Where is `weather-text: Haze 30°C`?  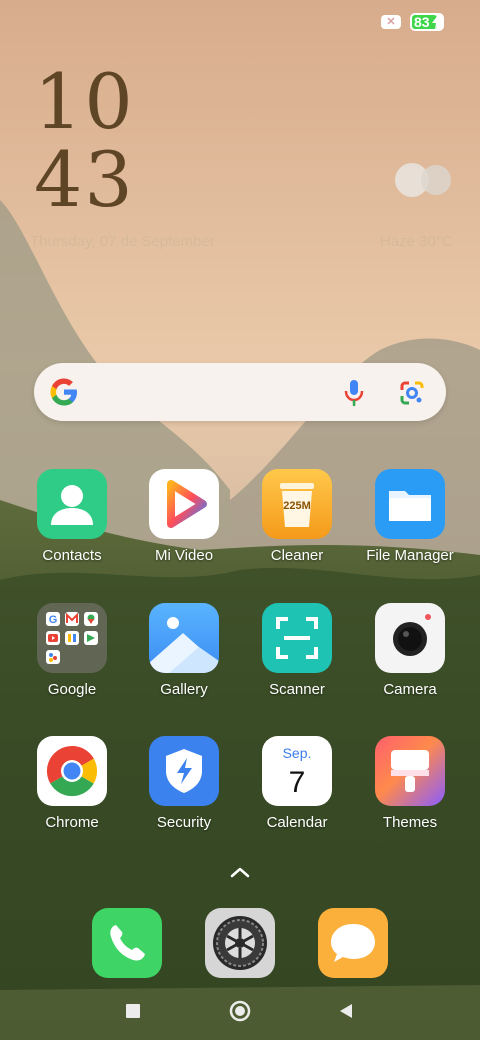
weather-text: Haze 30°C is located at coordinates (416, 241).